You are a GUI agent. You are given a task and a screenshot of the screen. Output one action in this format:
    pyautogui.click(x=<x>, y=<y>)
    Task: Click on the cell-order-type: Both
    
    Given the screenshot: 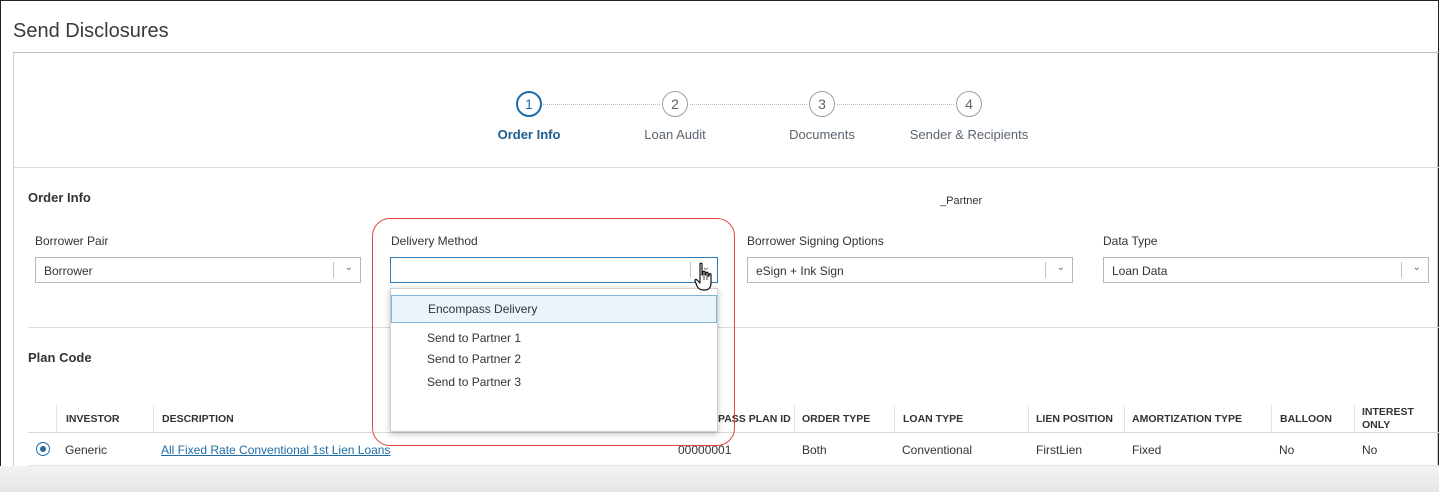 What is the action you would take?
    pyautogui.click(x=814, y=450)
    